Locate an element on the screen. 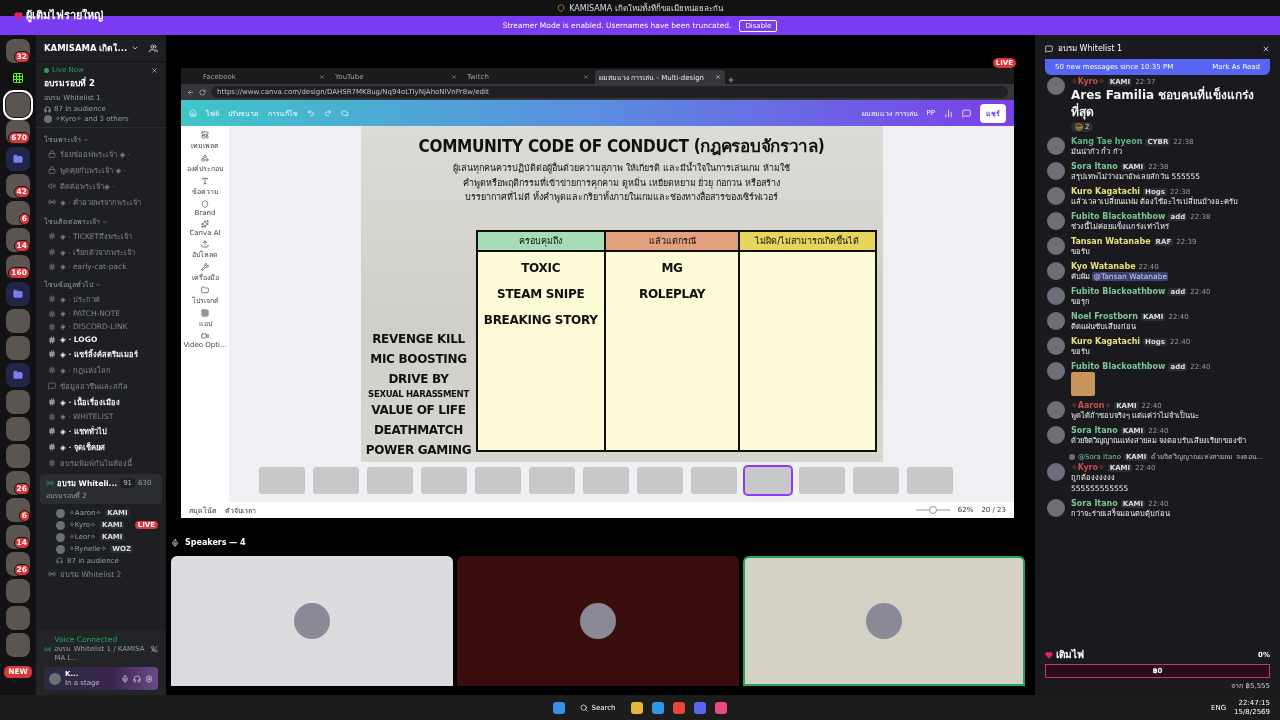 This screenshot has height=720, width=1280. chart-icon is located at coordinates (948, 113).